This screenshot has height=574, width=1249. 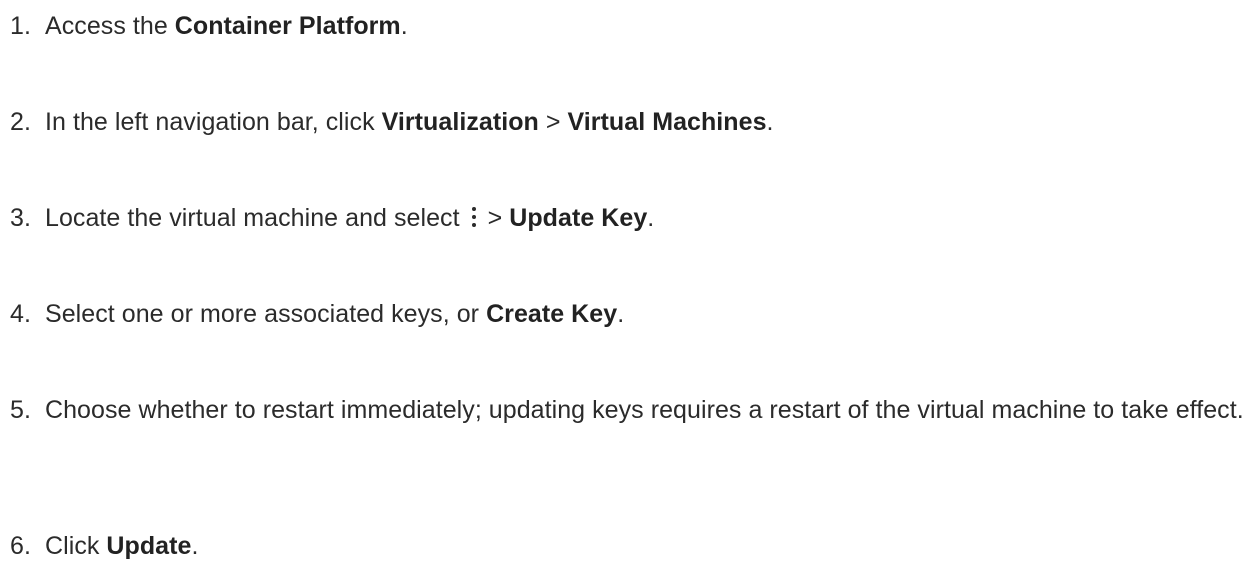 I want to click on step-number: 3., so click(x=20, y=218).